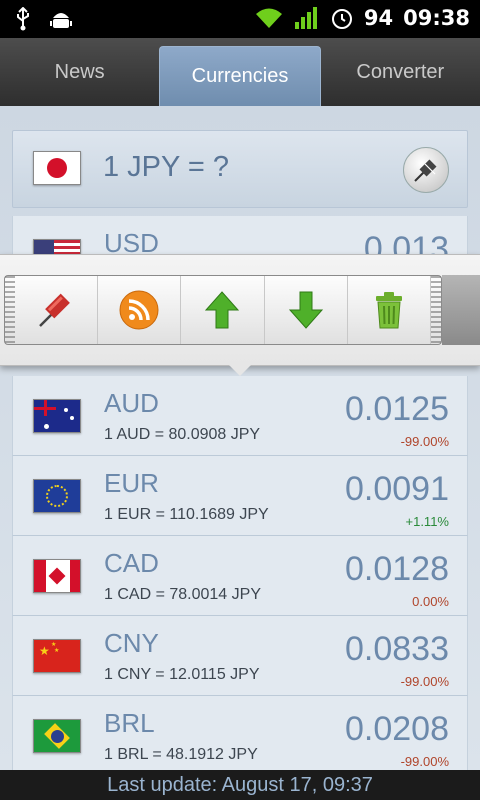 The image size is (480, 800). I want to click on right-grip, so click(436, 310).